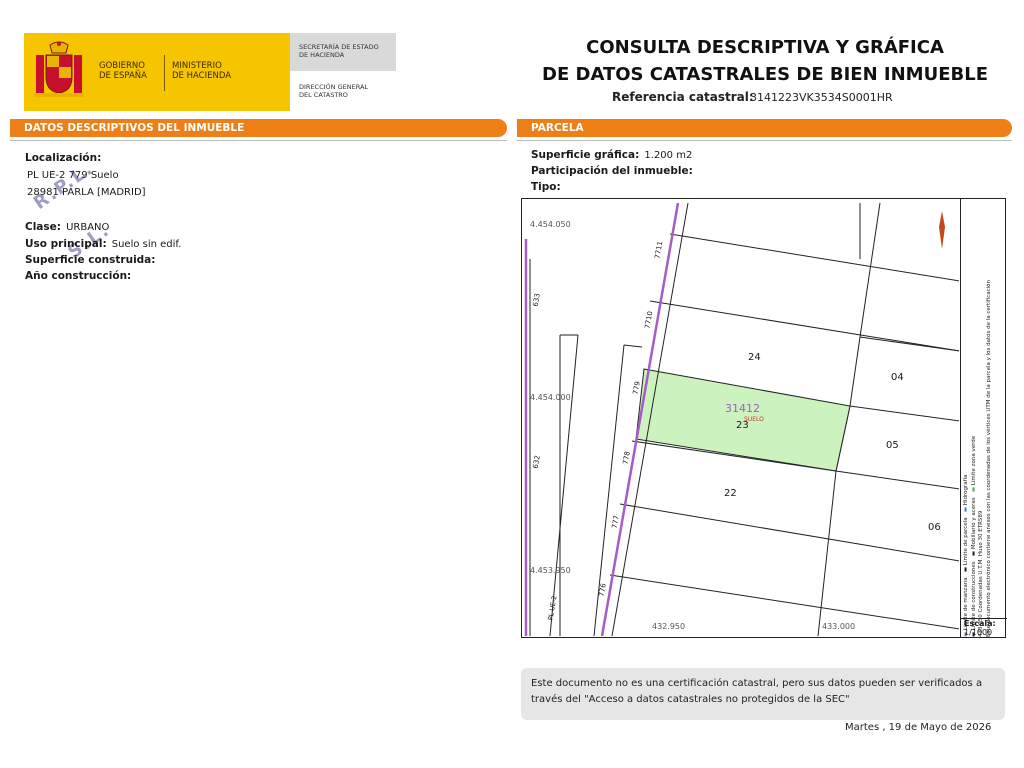 This screenshot has height=768, width=1024. What do you see at coordinates (978, 632) in the screenshot?
I see `scale-value: 1/1000` at bounding box center [978, 632].